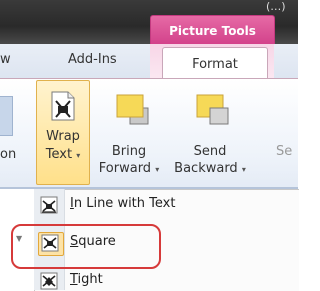 The height and width of the screenshot is (291, 320). What do you see at coordinates (284, 151) in the screenshot?
I see `cut-off-selection-label: Se` at bounding box center [284, 151].